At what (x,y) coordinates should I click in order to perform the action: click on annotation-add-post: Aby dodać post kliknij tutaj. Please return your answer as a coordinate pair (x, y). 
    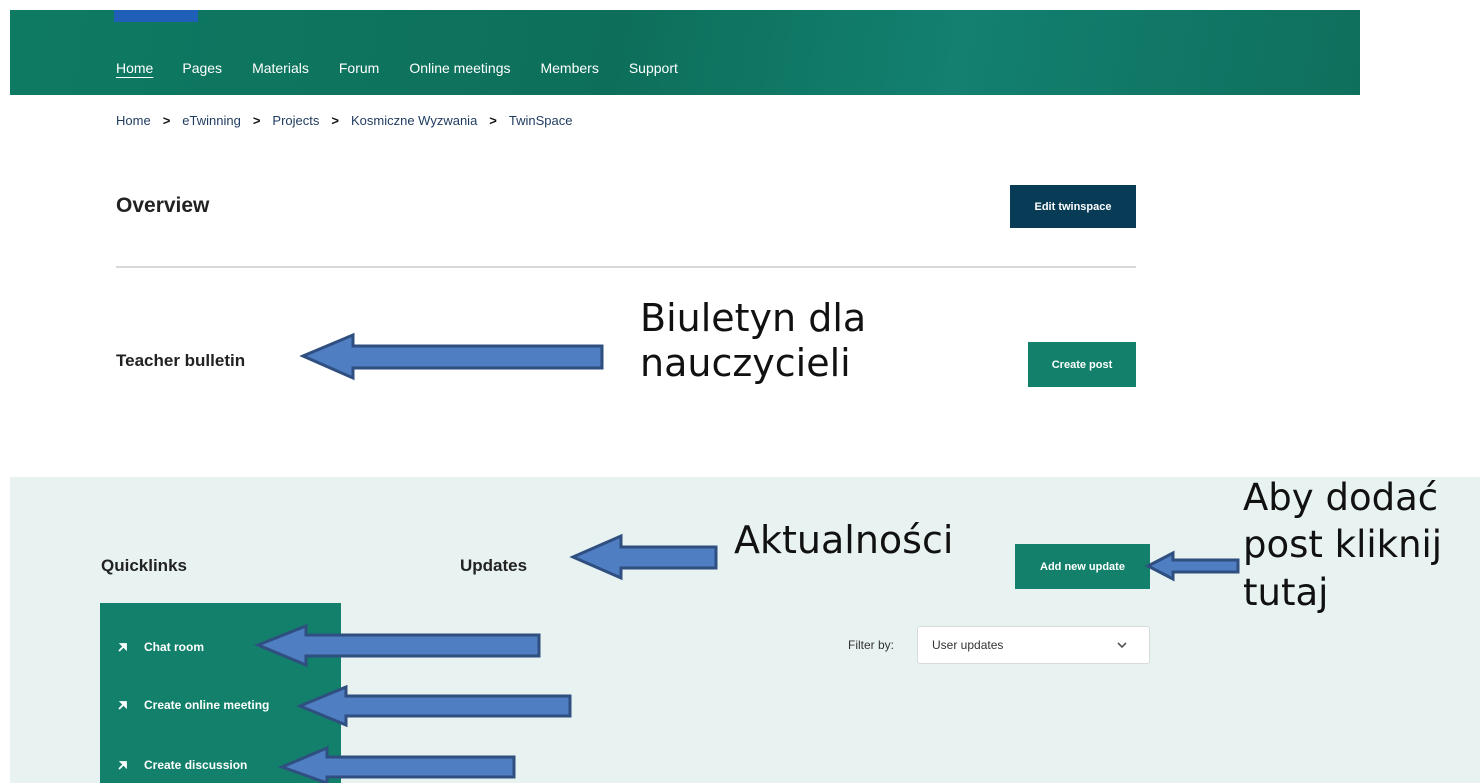
    Looking at the image, I should click on (1342, 545).